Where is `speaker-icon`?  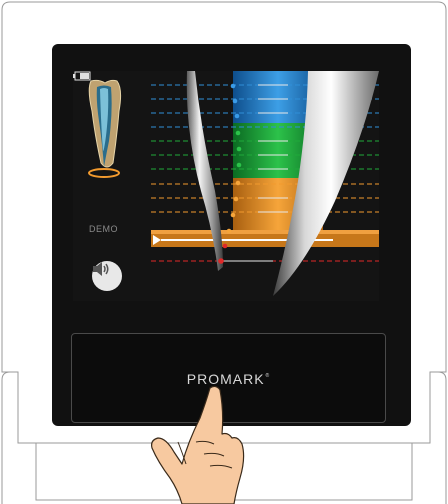
speaker-icon is located at coordinates (101, 269).